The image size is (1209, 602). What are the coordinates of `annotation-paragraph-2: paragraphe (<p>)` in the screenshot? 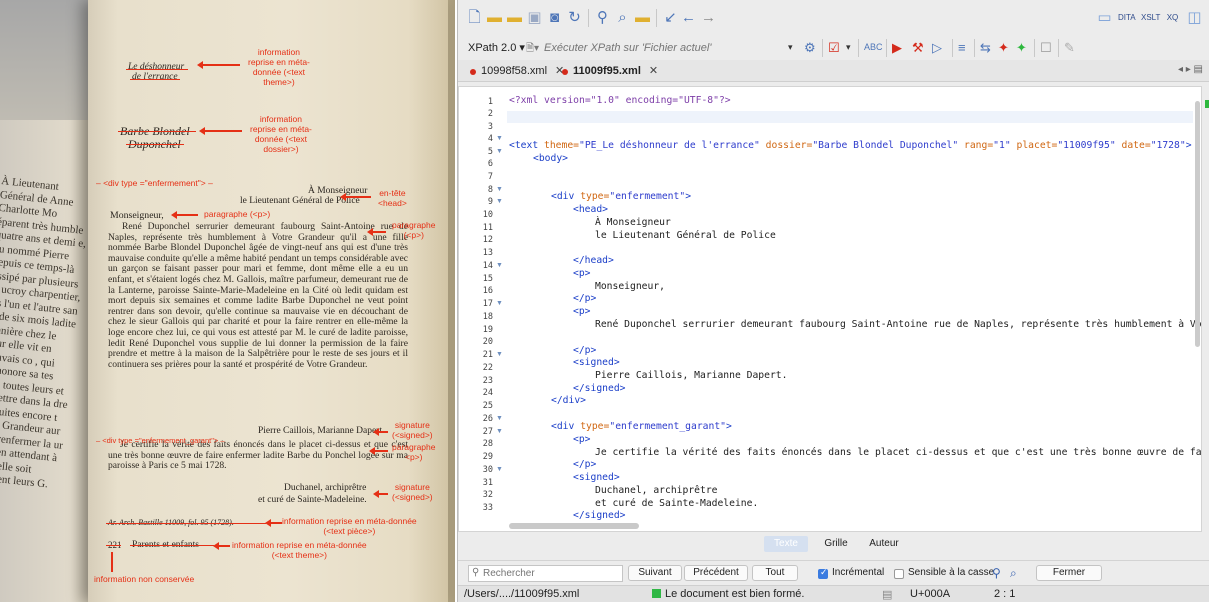 It's located at (413, 230).